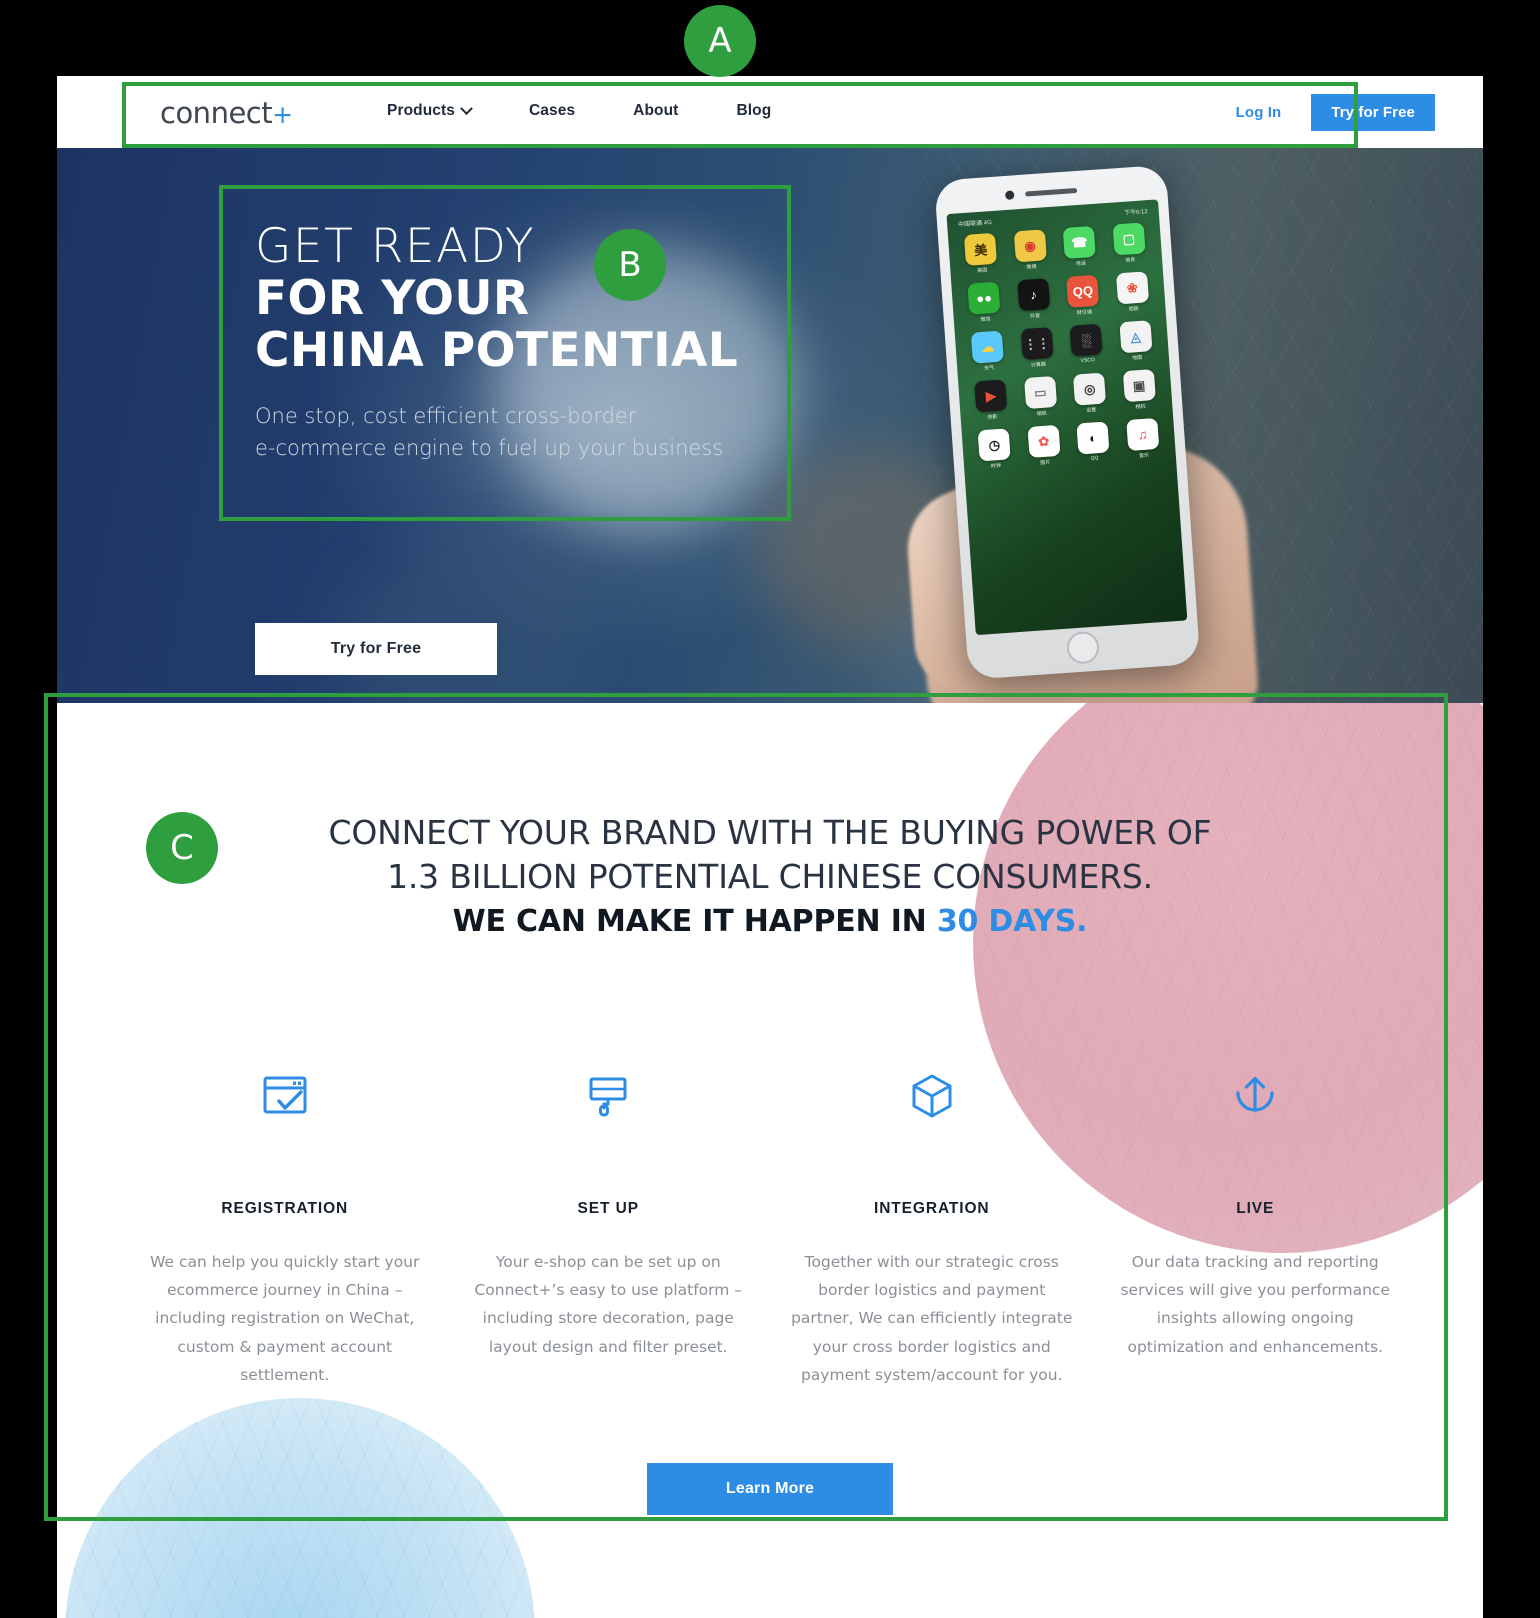 The image size is (1540, 1618). I want to click on section-headline-highlight: 30 DAYS., so click(1012, 922).